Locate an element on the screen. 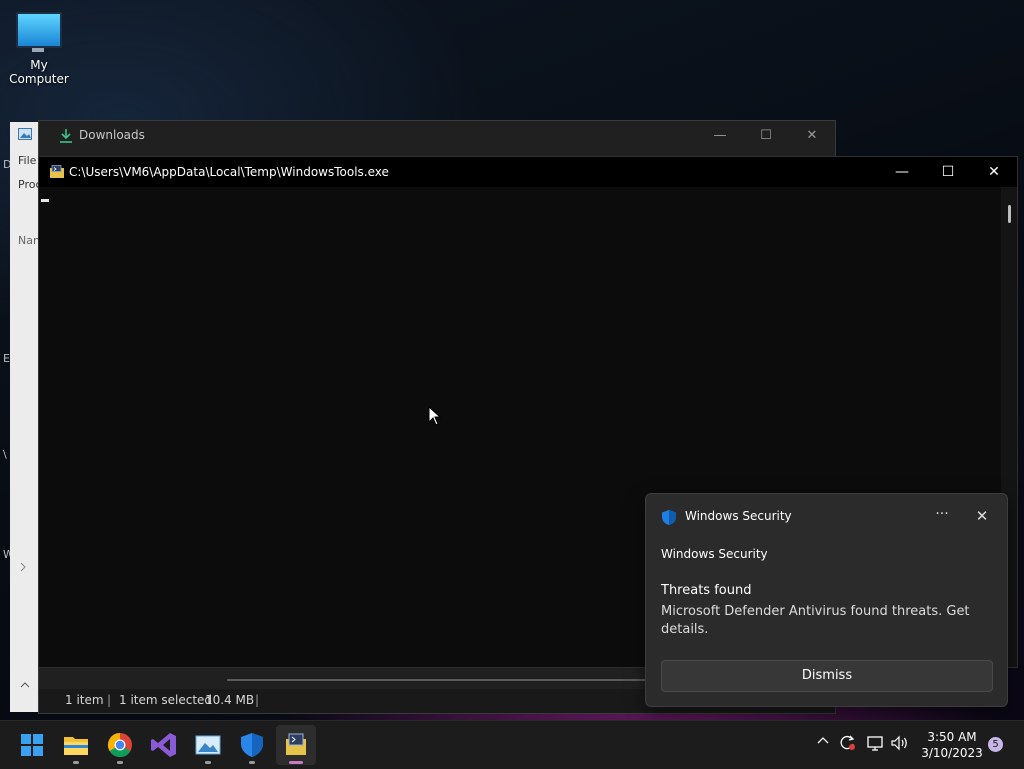  taskbar-visual-studio is located at coordinates (164, 745).